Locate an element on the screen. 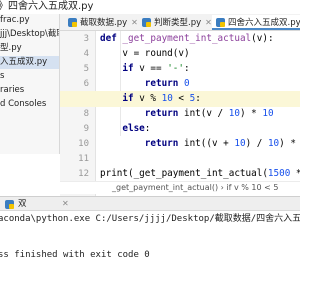 Image resolution: width=320 pixels, height=300 pixels. project-item-consoles: d Consoles is located at coordinates (23, 104).